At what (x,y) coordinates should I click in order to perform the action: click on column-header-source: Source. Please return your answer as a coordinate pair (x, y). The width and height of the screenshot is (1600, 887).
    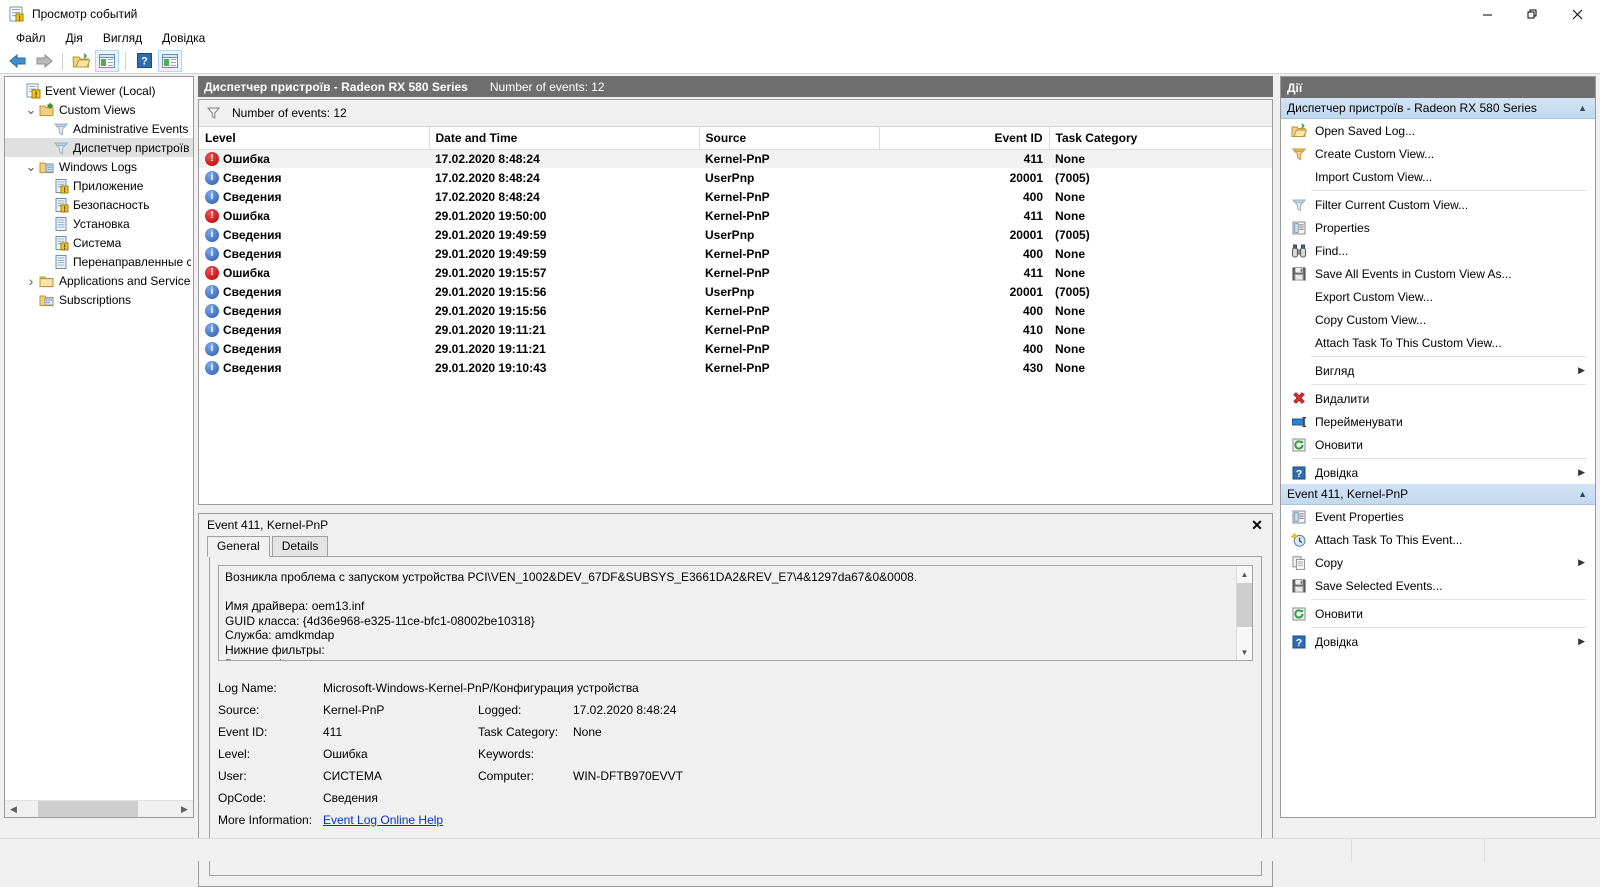
    Looking at the image, I should click on (789, 138).